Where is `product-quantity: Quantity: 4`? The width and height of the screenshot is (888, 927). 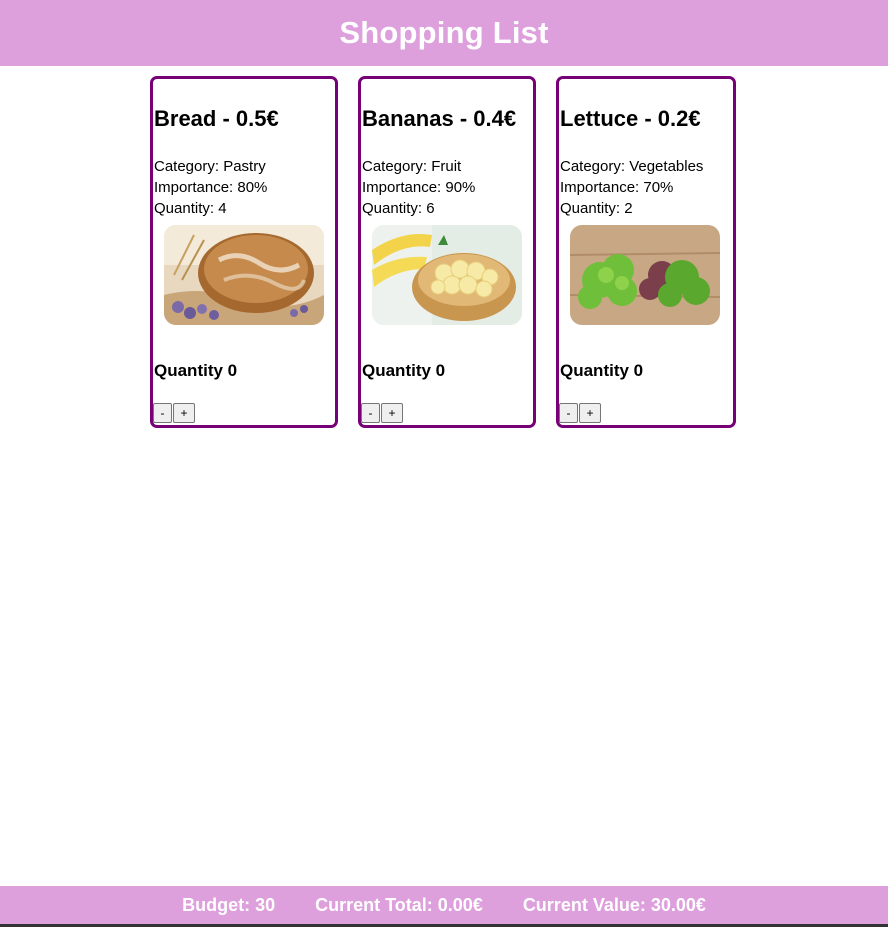
product-quantity: Quantity: 4 is located at coordinates (190, 208).